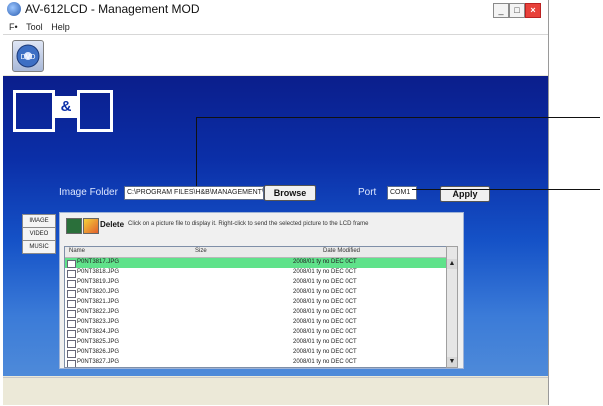 This screenshot has height=406, width=603. I want to click on send-to-frame-icon, so click(74, 226).